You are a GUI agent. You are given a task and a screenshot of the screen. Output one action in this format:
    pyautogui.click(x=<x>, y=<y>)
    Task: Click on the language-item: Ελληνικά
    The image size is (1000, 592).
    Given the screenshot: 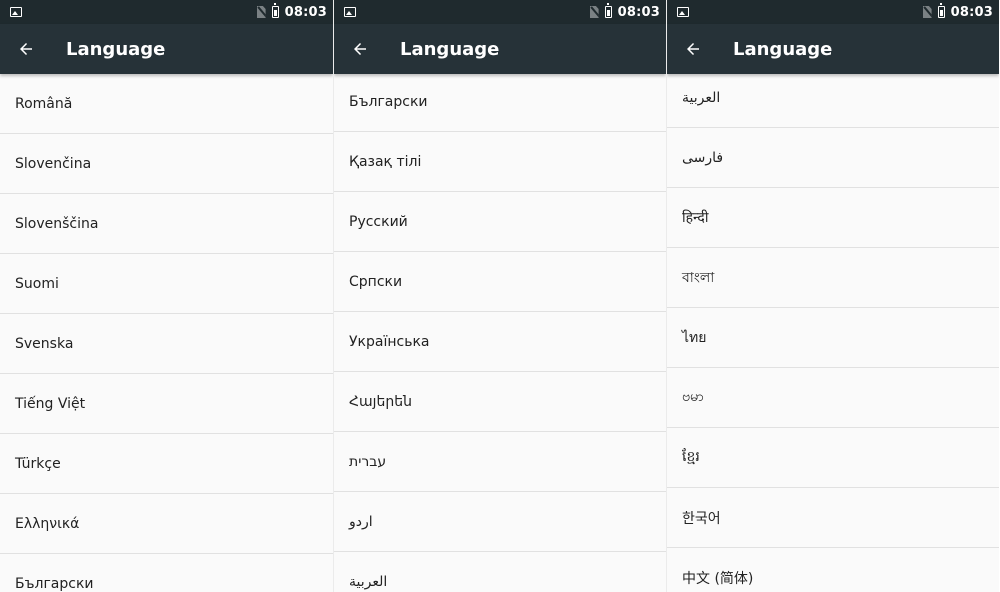 What is the action you would take?
    pyautogui.click(x=166, y=524)
    